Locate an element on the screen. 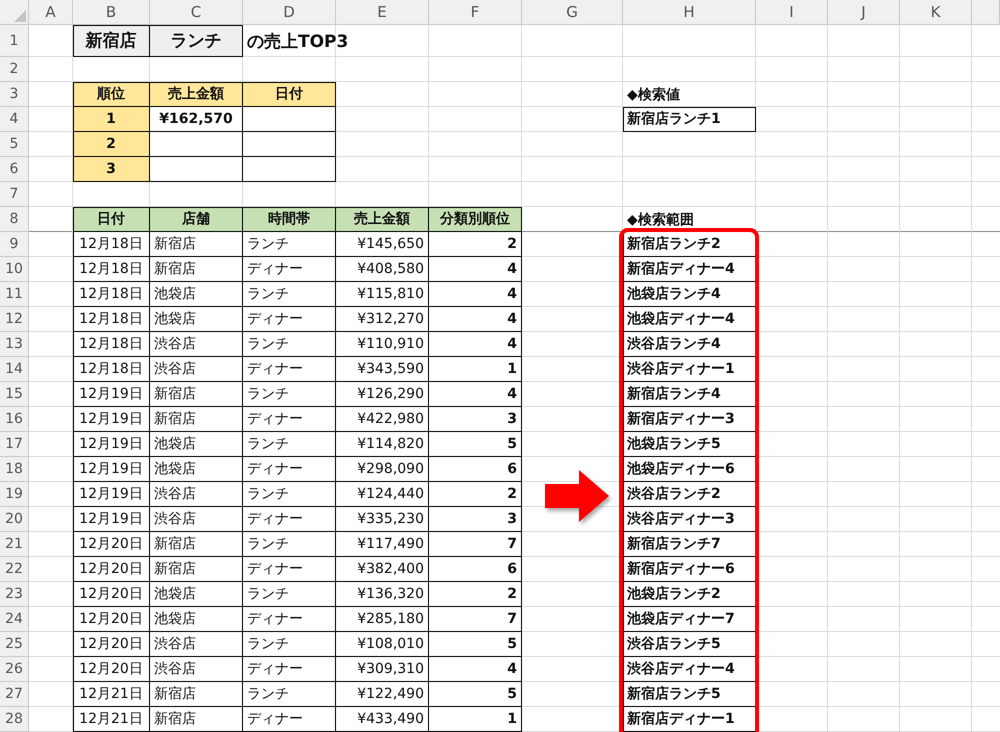 Image resolution: width=1000 pixels, height=732 pixels. row-header: 3 is located at coordinates (14, 94).